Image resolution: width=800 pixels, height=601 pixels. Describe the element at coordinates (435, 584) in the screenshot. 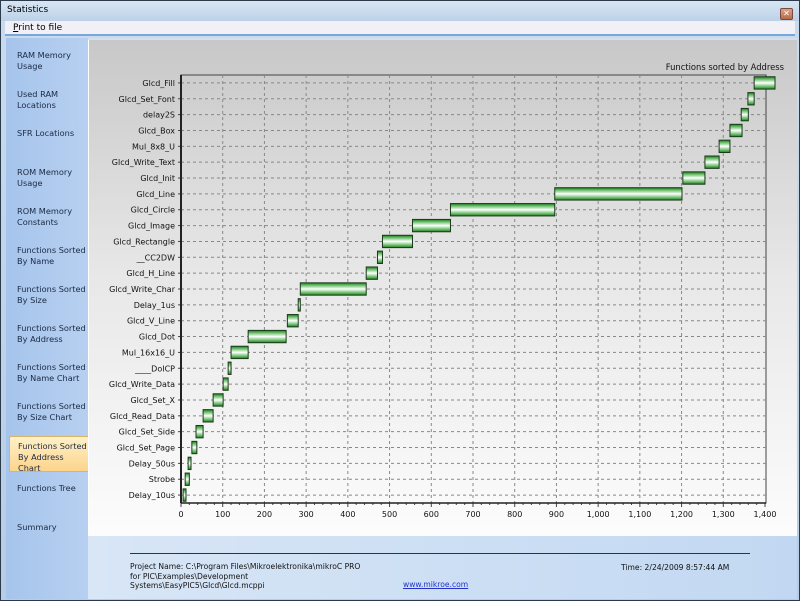

I see `website-link: www.mikroe.com` at that location.